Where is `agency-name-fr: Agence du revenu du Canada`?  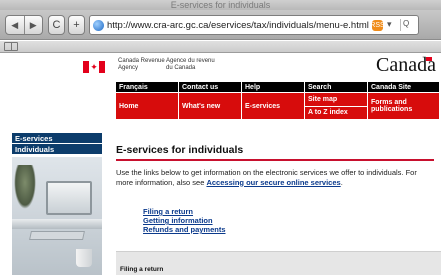 agency-name-fr: Agence du revenu du Canada is located at coordinates (190, 64).